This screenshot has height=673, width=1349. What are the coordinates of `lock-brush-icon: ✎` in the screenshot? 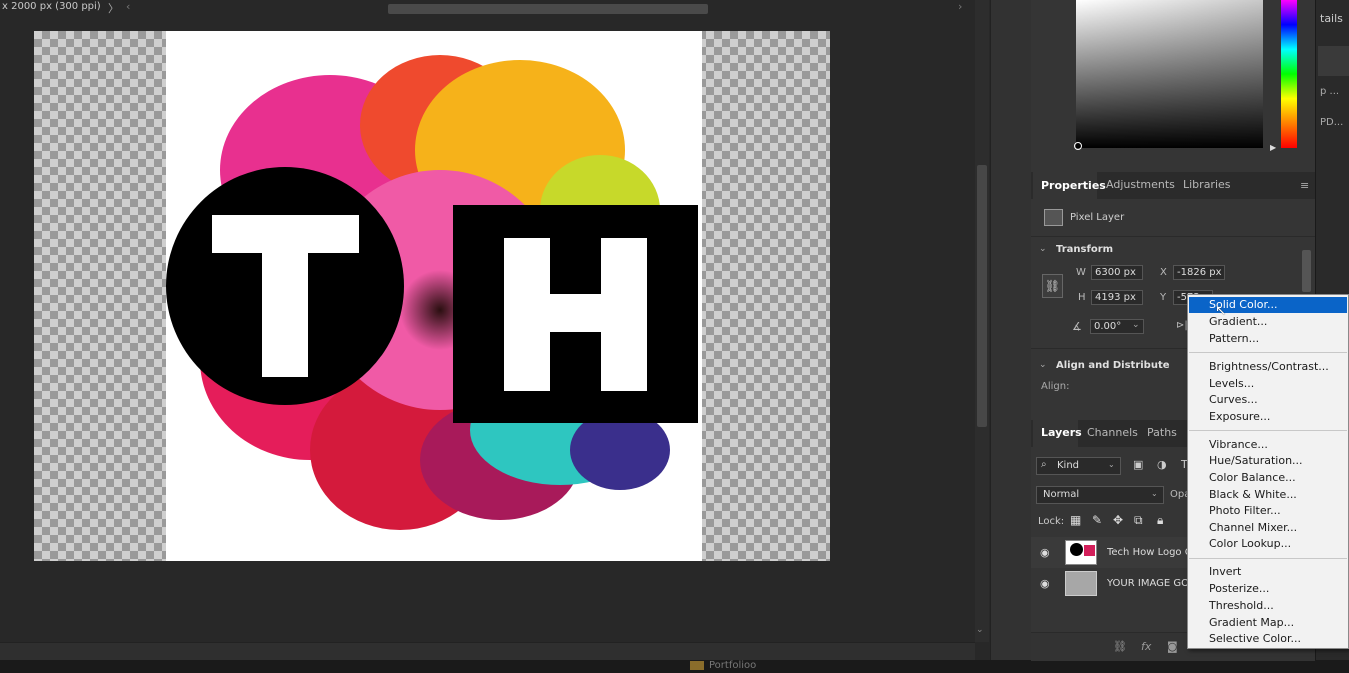 It's located at (1097, 520).